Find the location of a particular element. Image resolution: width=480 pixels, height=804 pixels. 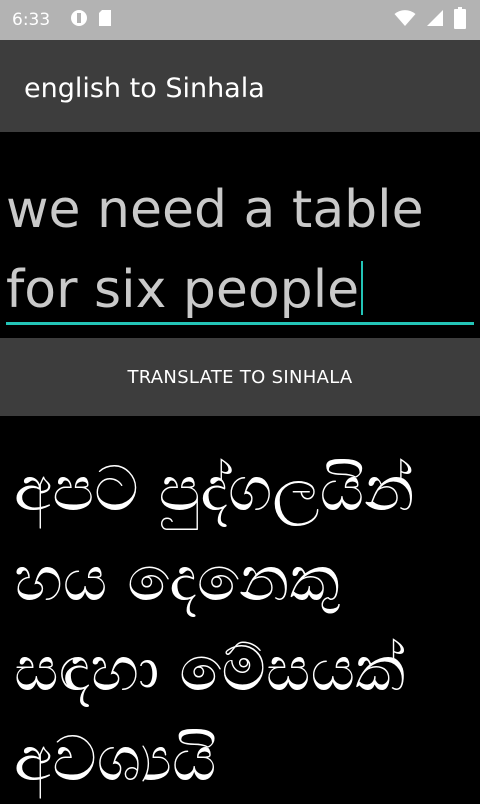

status-right-icons is located at coordinates (430, 20).